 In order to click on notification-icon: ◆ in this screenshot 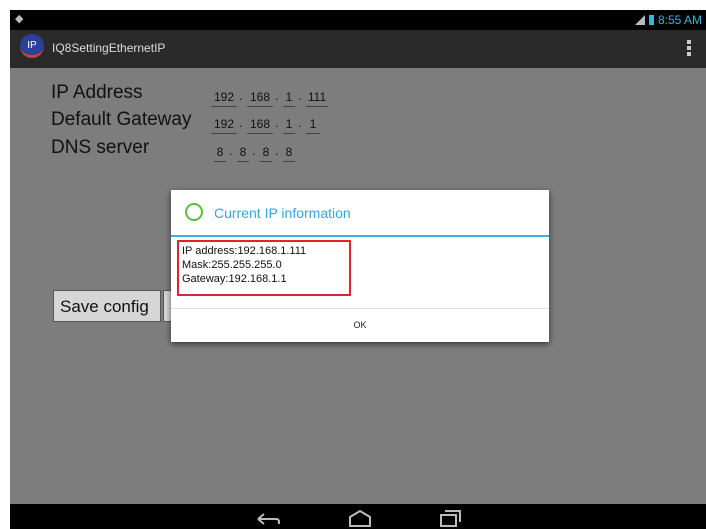, I will do `click(19, 19)`.